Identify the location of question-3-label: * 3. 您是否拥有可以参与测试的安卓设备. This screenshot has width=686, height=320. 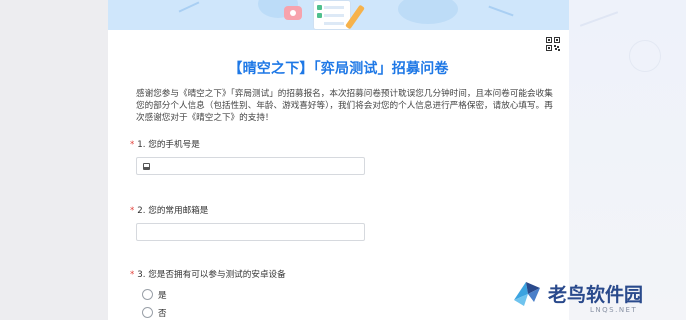
(208, 274).